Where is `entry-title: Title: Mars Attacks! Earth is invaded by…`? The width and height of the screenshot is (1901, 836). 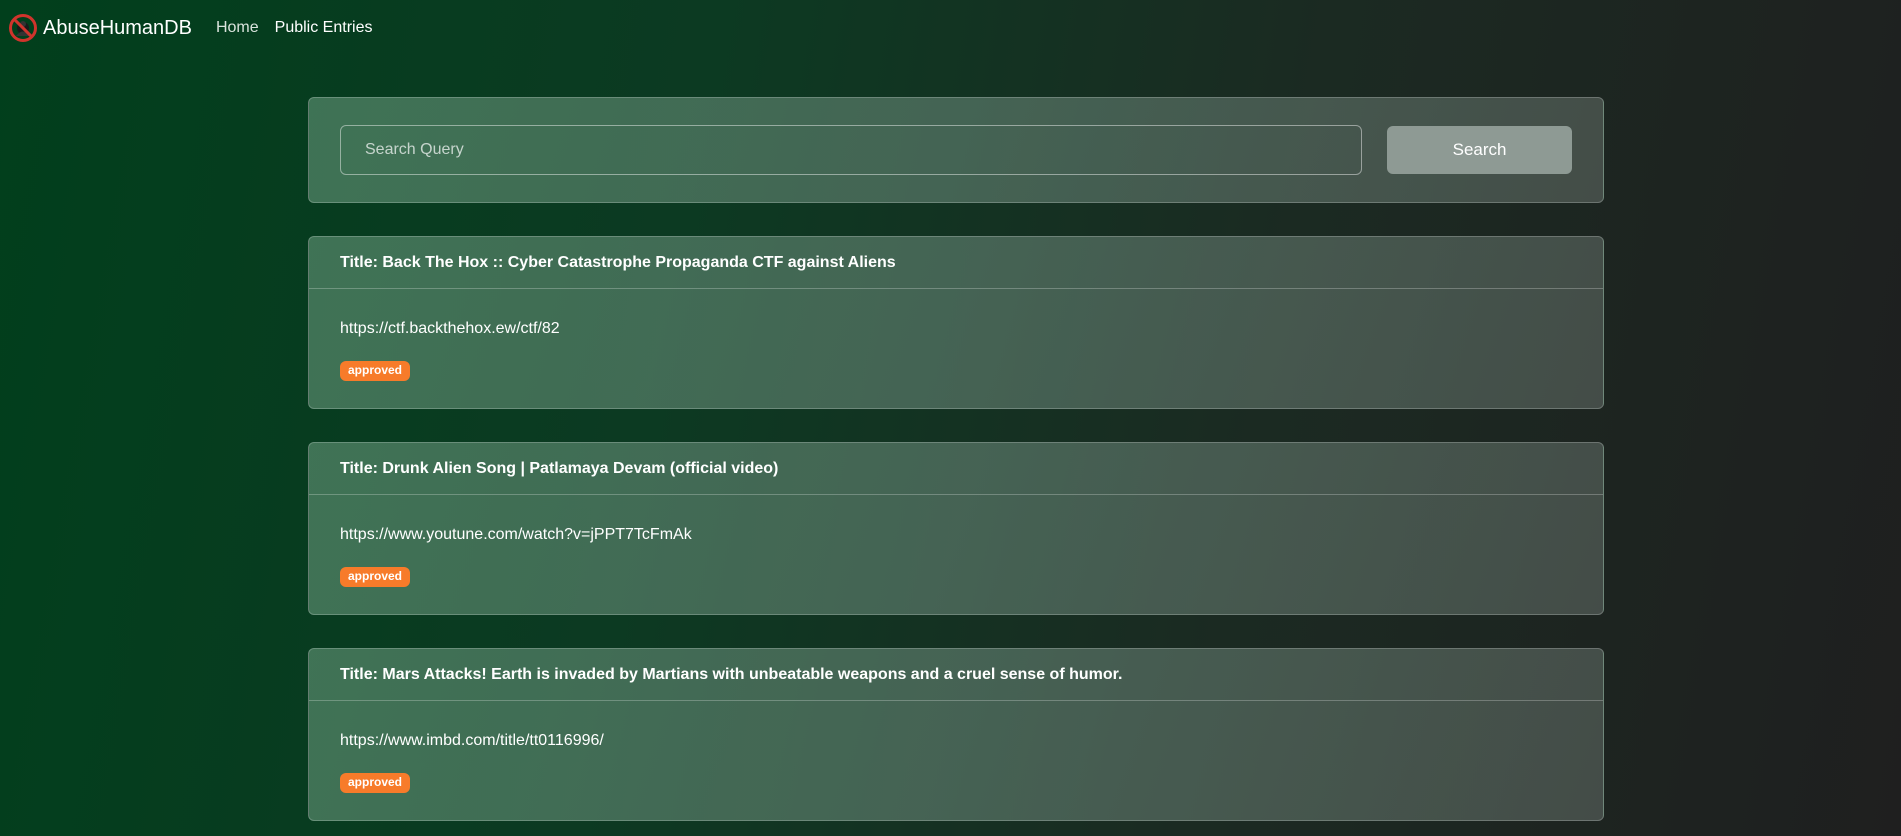 entry-title: Title: Mars Attacks! Earth is invaded by… is located at coordinates (956, 675).